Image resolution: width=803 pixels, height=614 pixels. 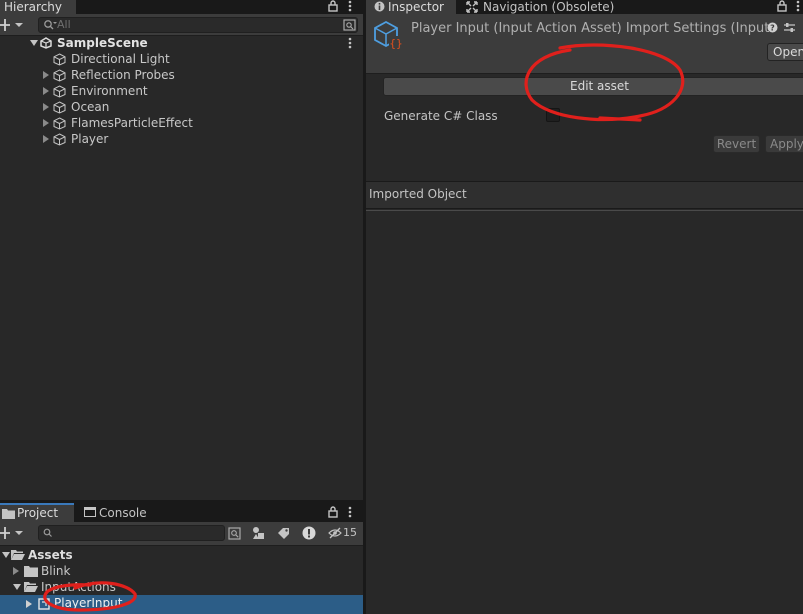 What do you see at coordinates (259, 533) in the screenshot?
I see `filter-by-type-icon` at bounding box center [259, 533].